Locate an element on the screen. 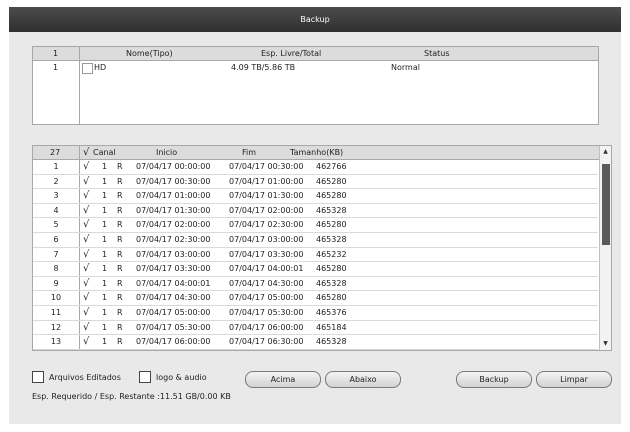 The image size is (630, 432). device-col-space: Esp. Livre/Total is located at coordinates (291, 53).